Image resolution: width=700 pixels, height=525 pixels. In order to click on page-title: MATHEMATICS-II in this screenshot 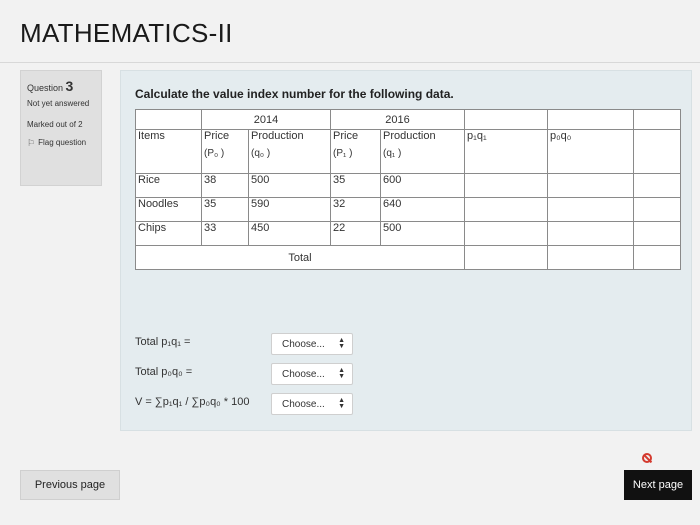, I will do `click(126, 33)`.